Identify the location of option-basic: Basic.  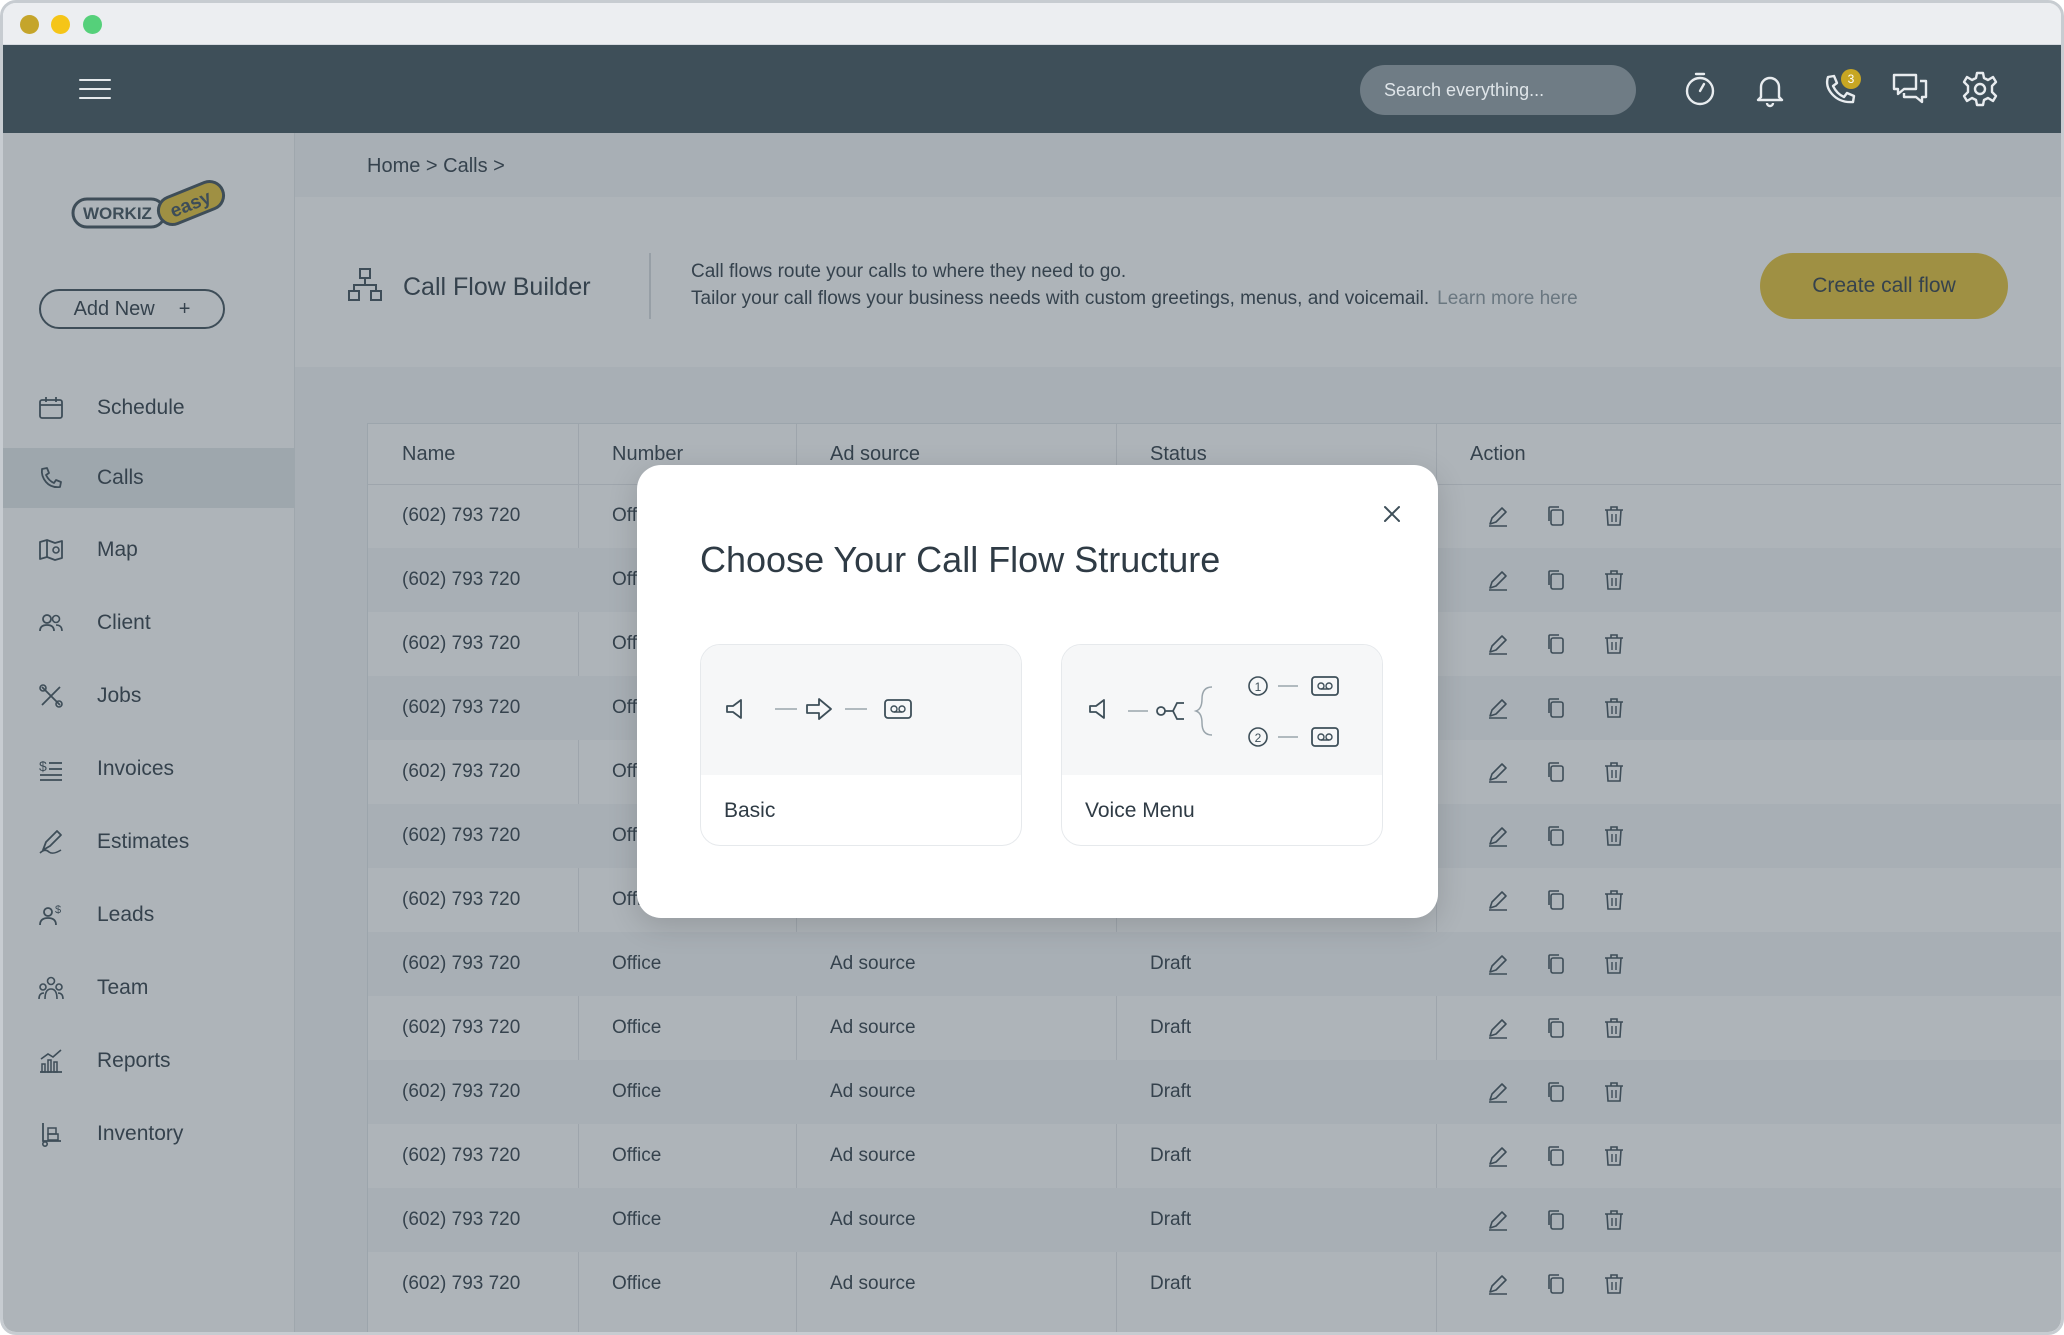
(861, 745).